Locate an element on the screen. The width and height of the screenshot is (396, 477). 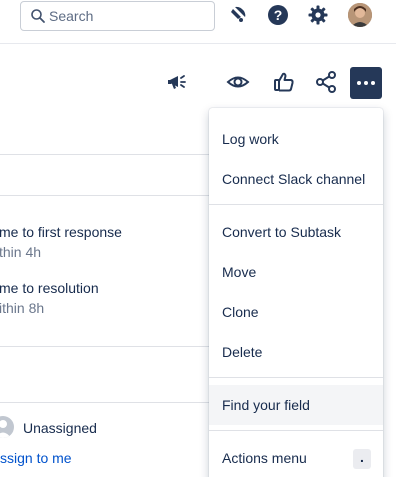
menu-item-find-your-field: Find your field is located at coordinates (296, 405).